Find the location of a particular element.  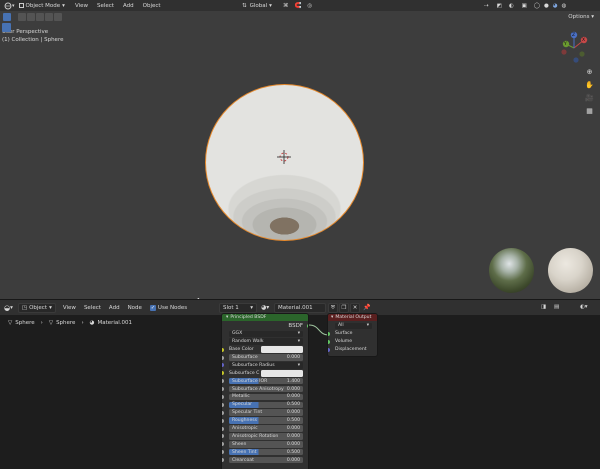

gizmo-icon: ◩ is located at coordinates (499, 6).